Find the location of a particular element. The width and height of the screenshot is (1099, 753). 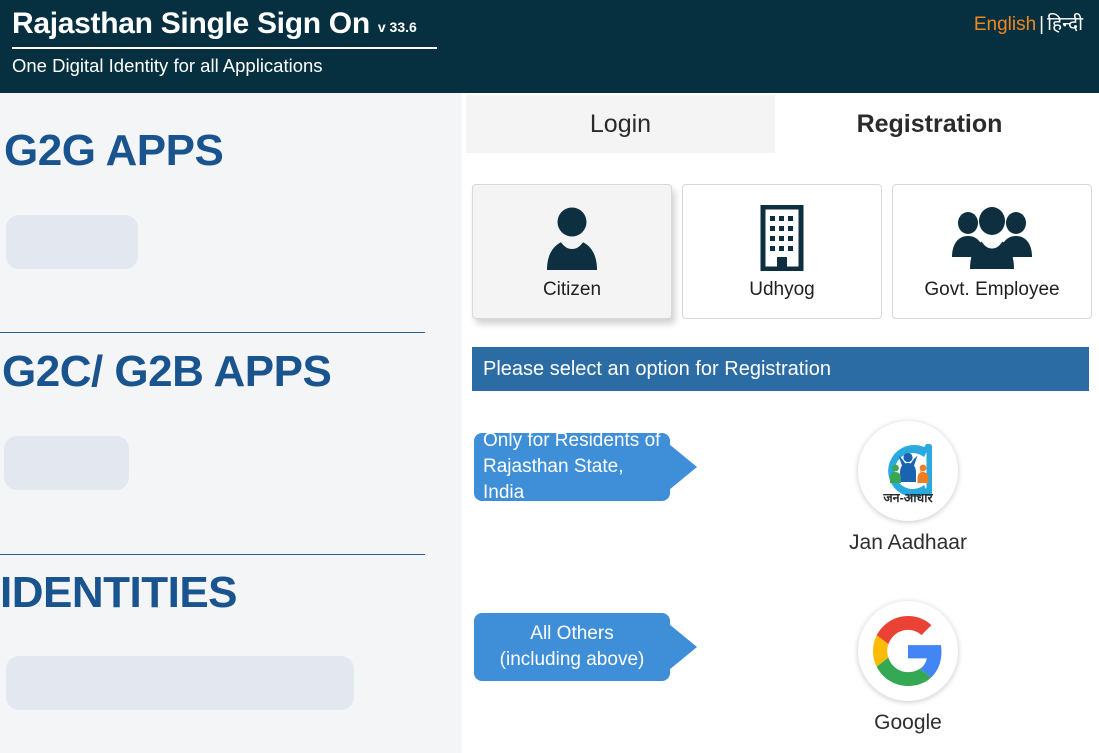

jan-aadhaar-option: जन-आधार Jan Aadhaar is located at coordinates (908, 489).